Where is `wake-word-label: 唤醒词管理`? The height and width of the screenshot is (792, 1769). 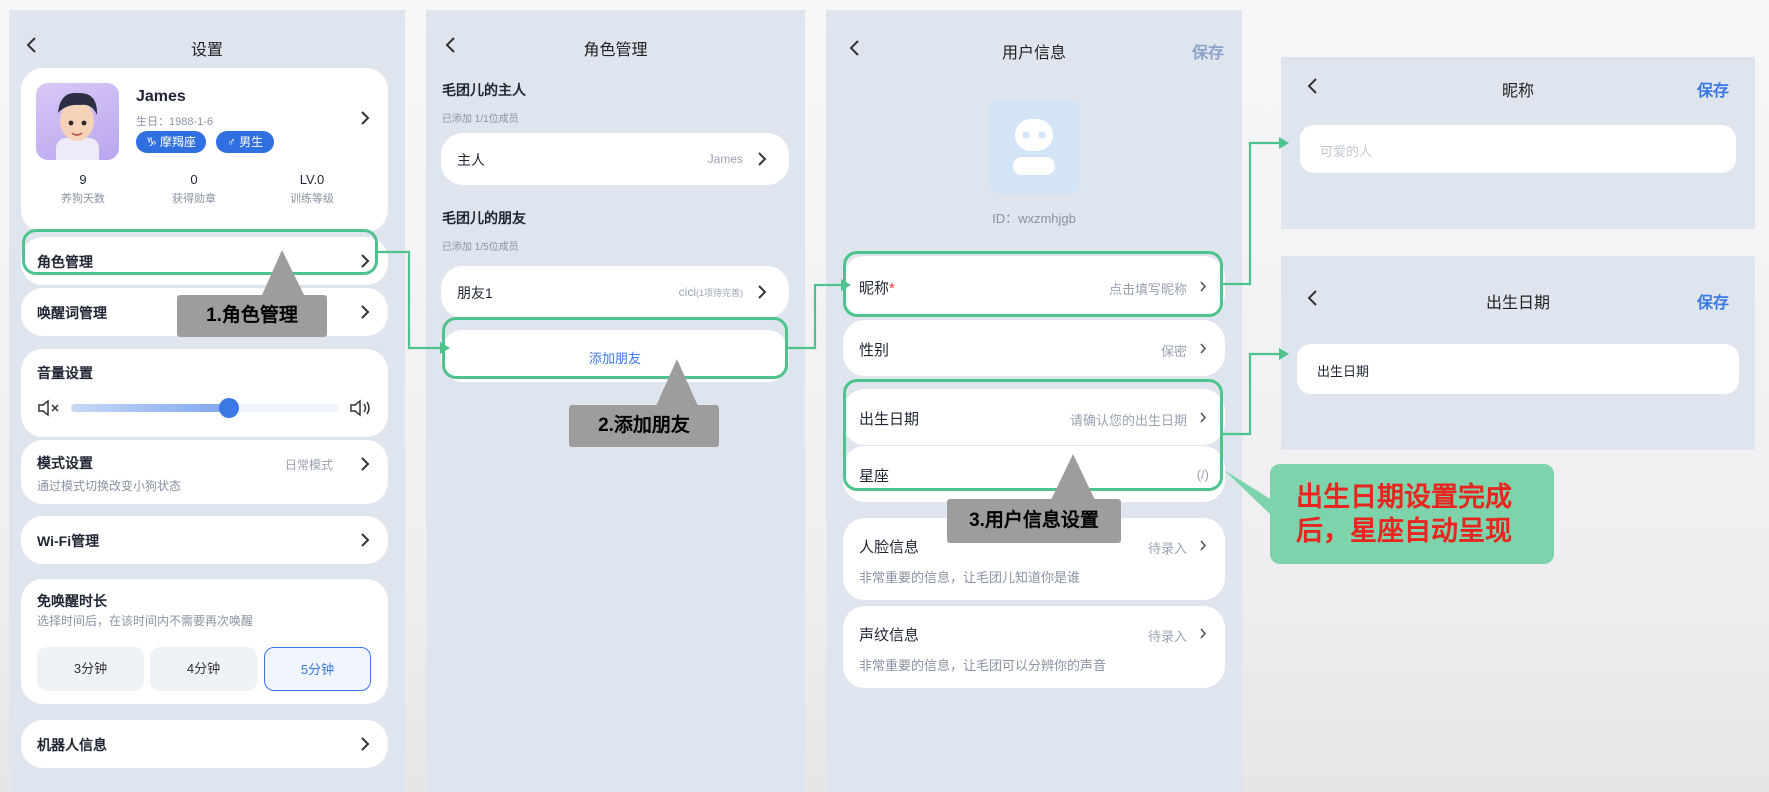 wake-word-label: 唤醒词管理 is located at coordinates (72, 313).